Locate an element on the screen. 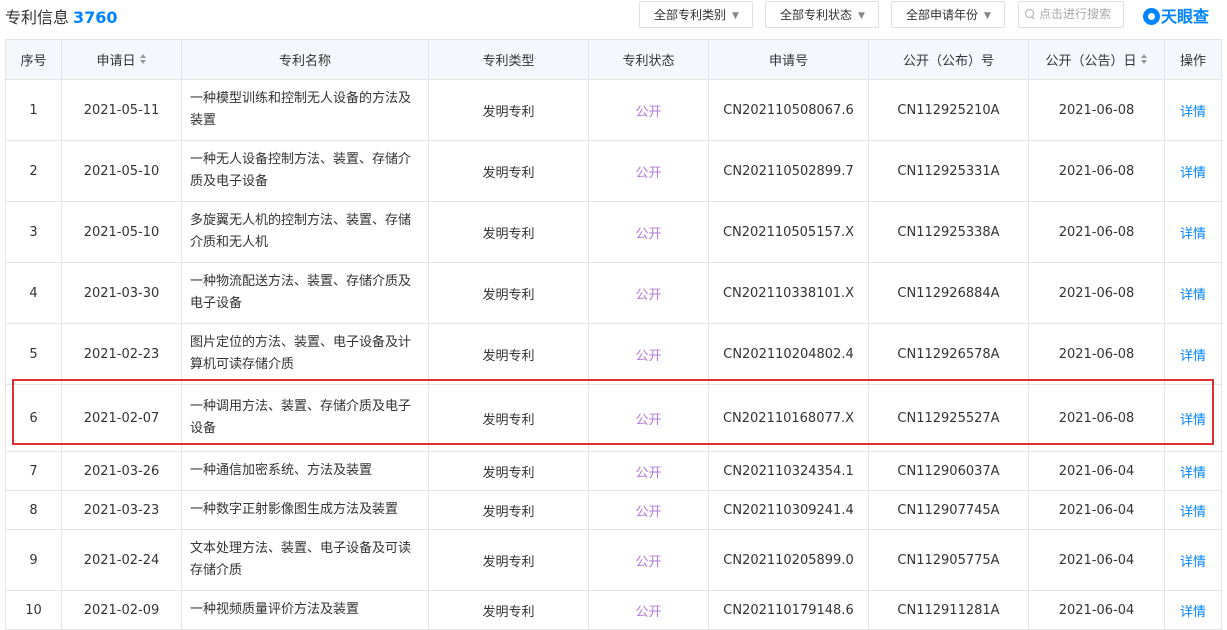 The width and height of the screenshot is (1227, 630). cell-publication-number: CN112906037A is located at coordinates (948, 471).